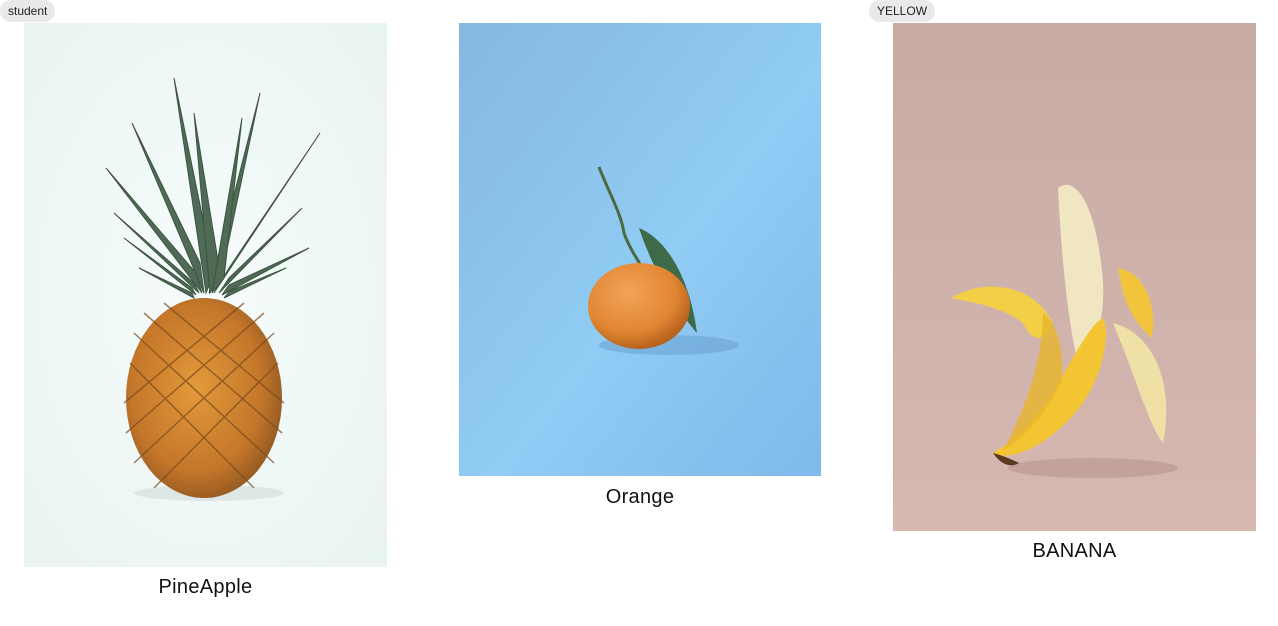 The width and height of the screenshot is (1278, 626). Describe the element at coordinates (902, 11) in the screenshot. I see `card-tag-yellow: YELLOW` at that location.